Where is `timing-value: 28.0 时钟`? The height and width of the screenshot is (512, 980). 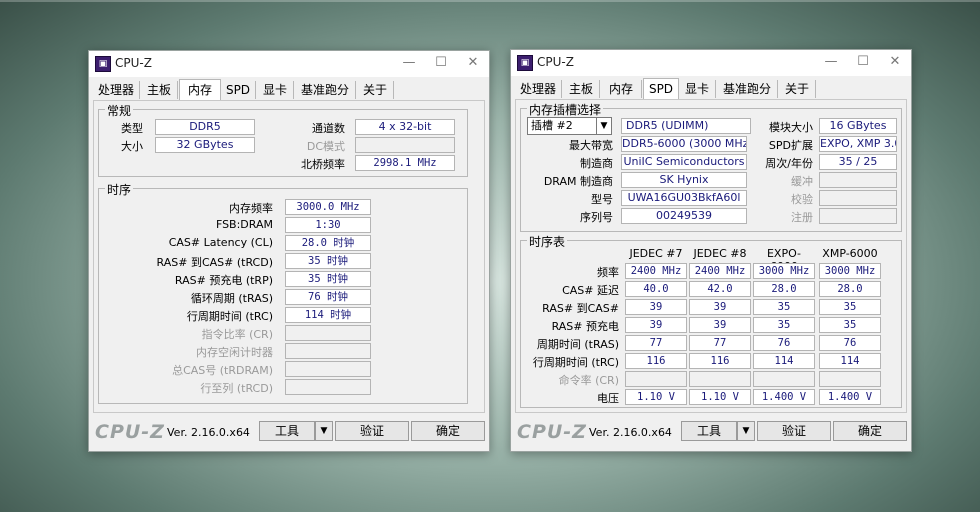 timing-value: 28.0 时钟 is located at coordinates (328, 243).